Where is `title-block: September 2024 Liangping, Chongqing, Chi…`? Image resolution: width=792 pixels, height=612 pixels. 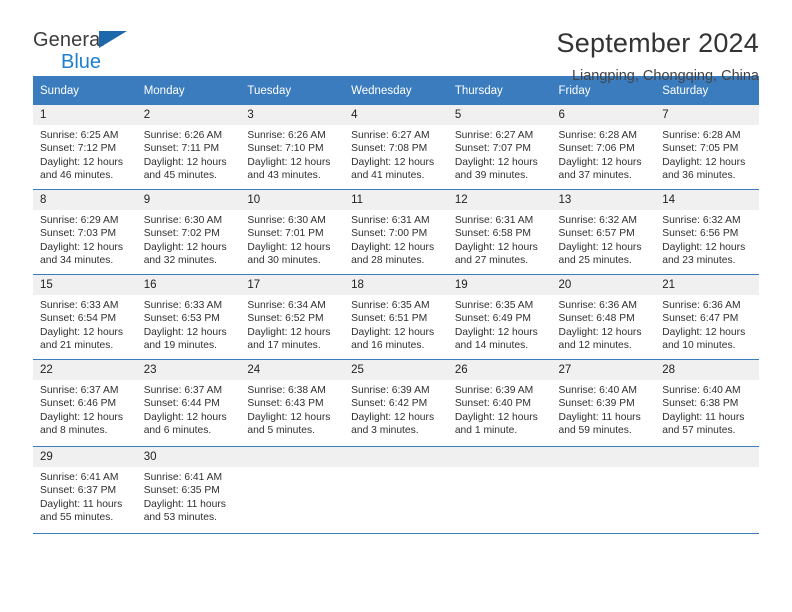
title-block: September 2024 Liangping, Chongqing, Chi… is located at coordinates (658, 56).